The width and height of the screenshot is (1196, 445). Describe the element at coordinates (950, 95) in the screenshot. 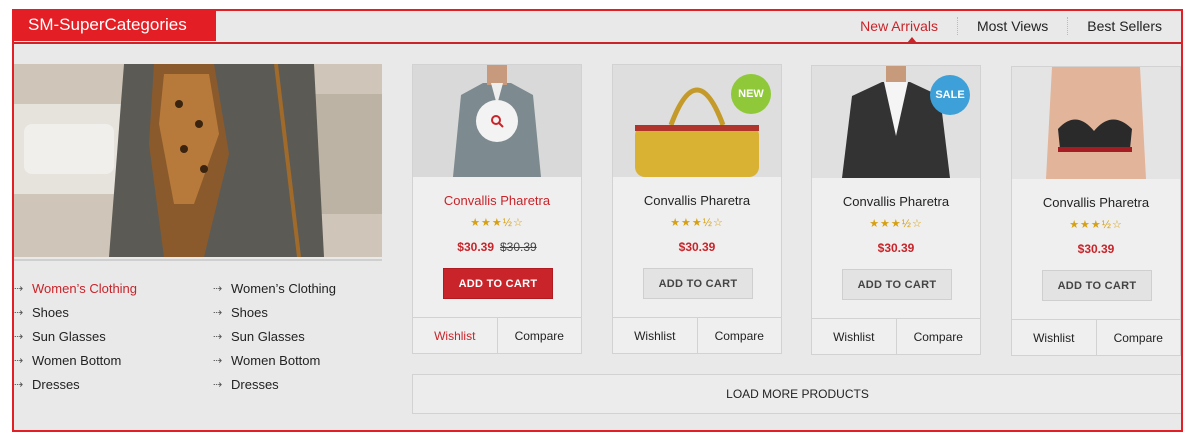

I see `sale-badge: SALE` at that location.